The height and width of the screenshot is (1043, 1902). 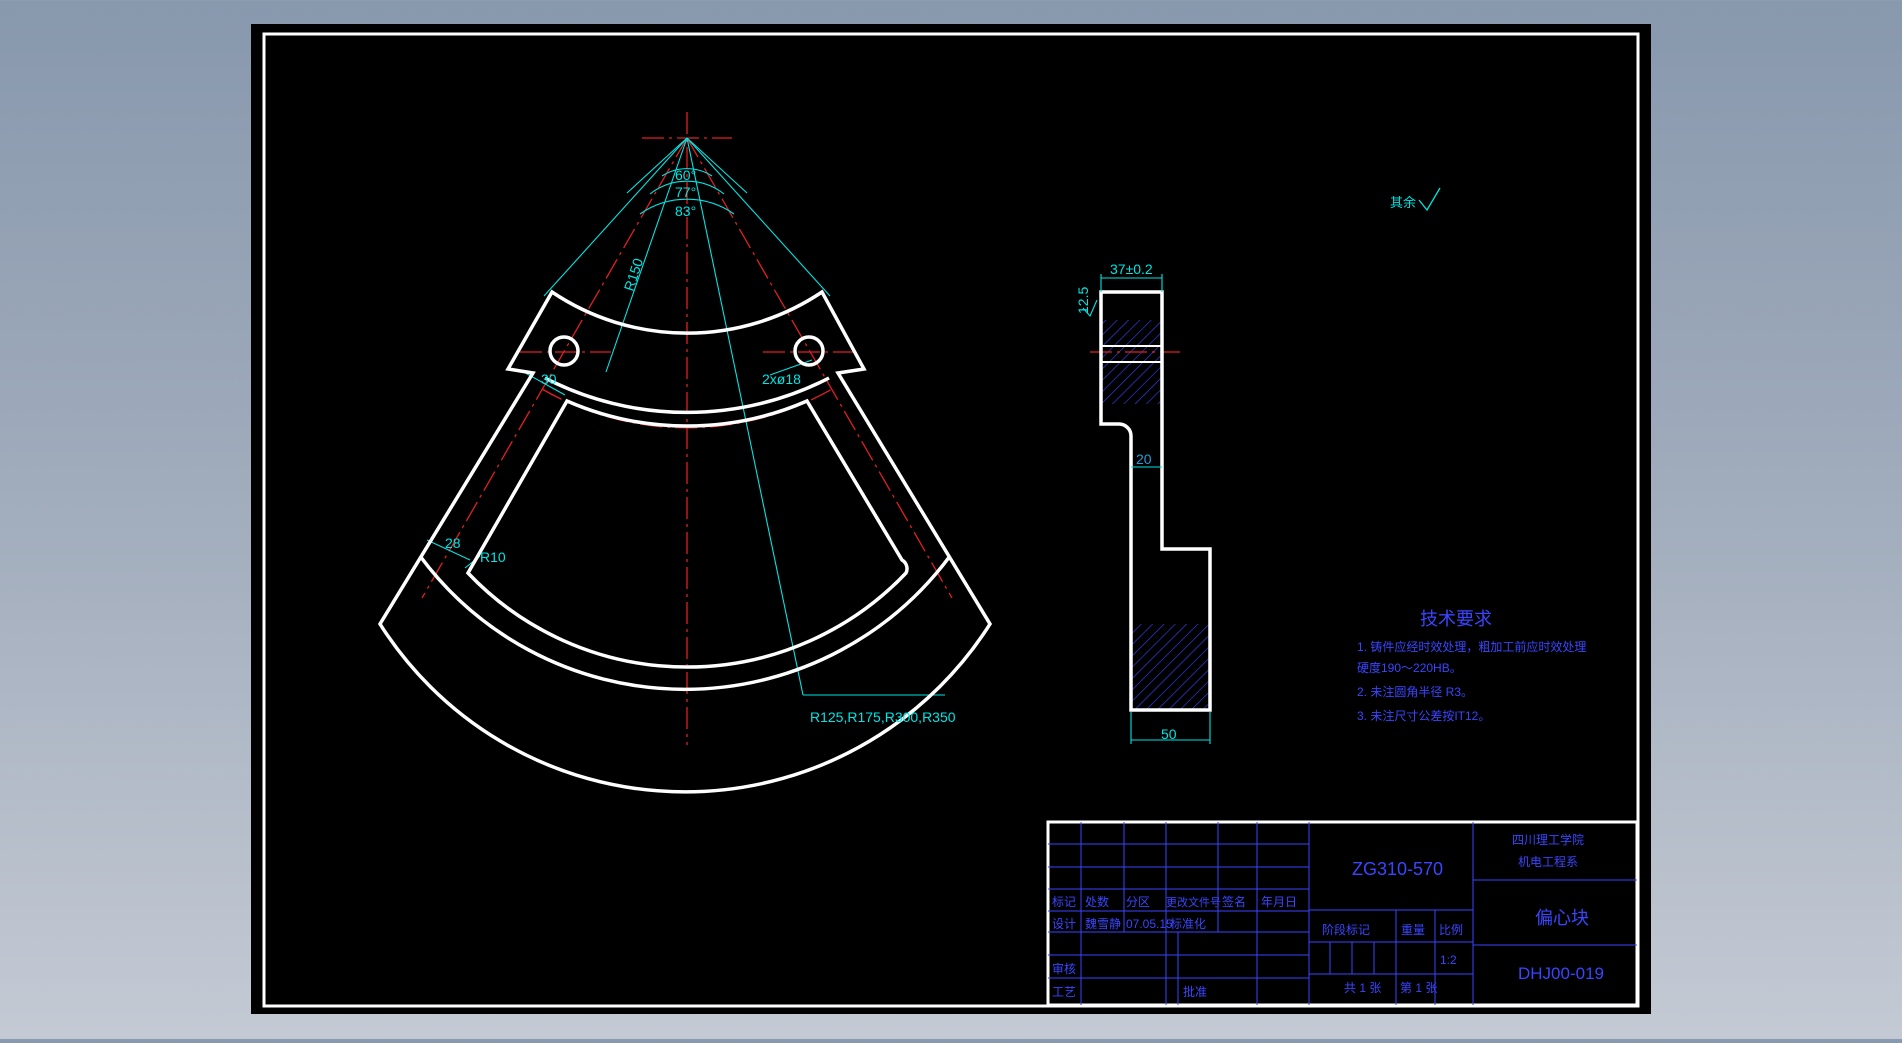 I want to click on tb-design-date: 07.05.15, so click(x=1149, y=924).